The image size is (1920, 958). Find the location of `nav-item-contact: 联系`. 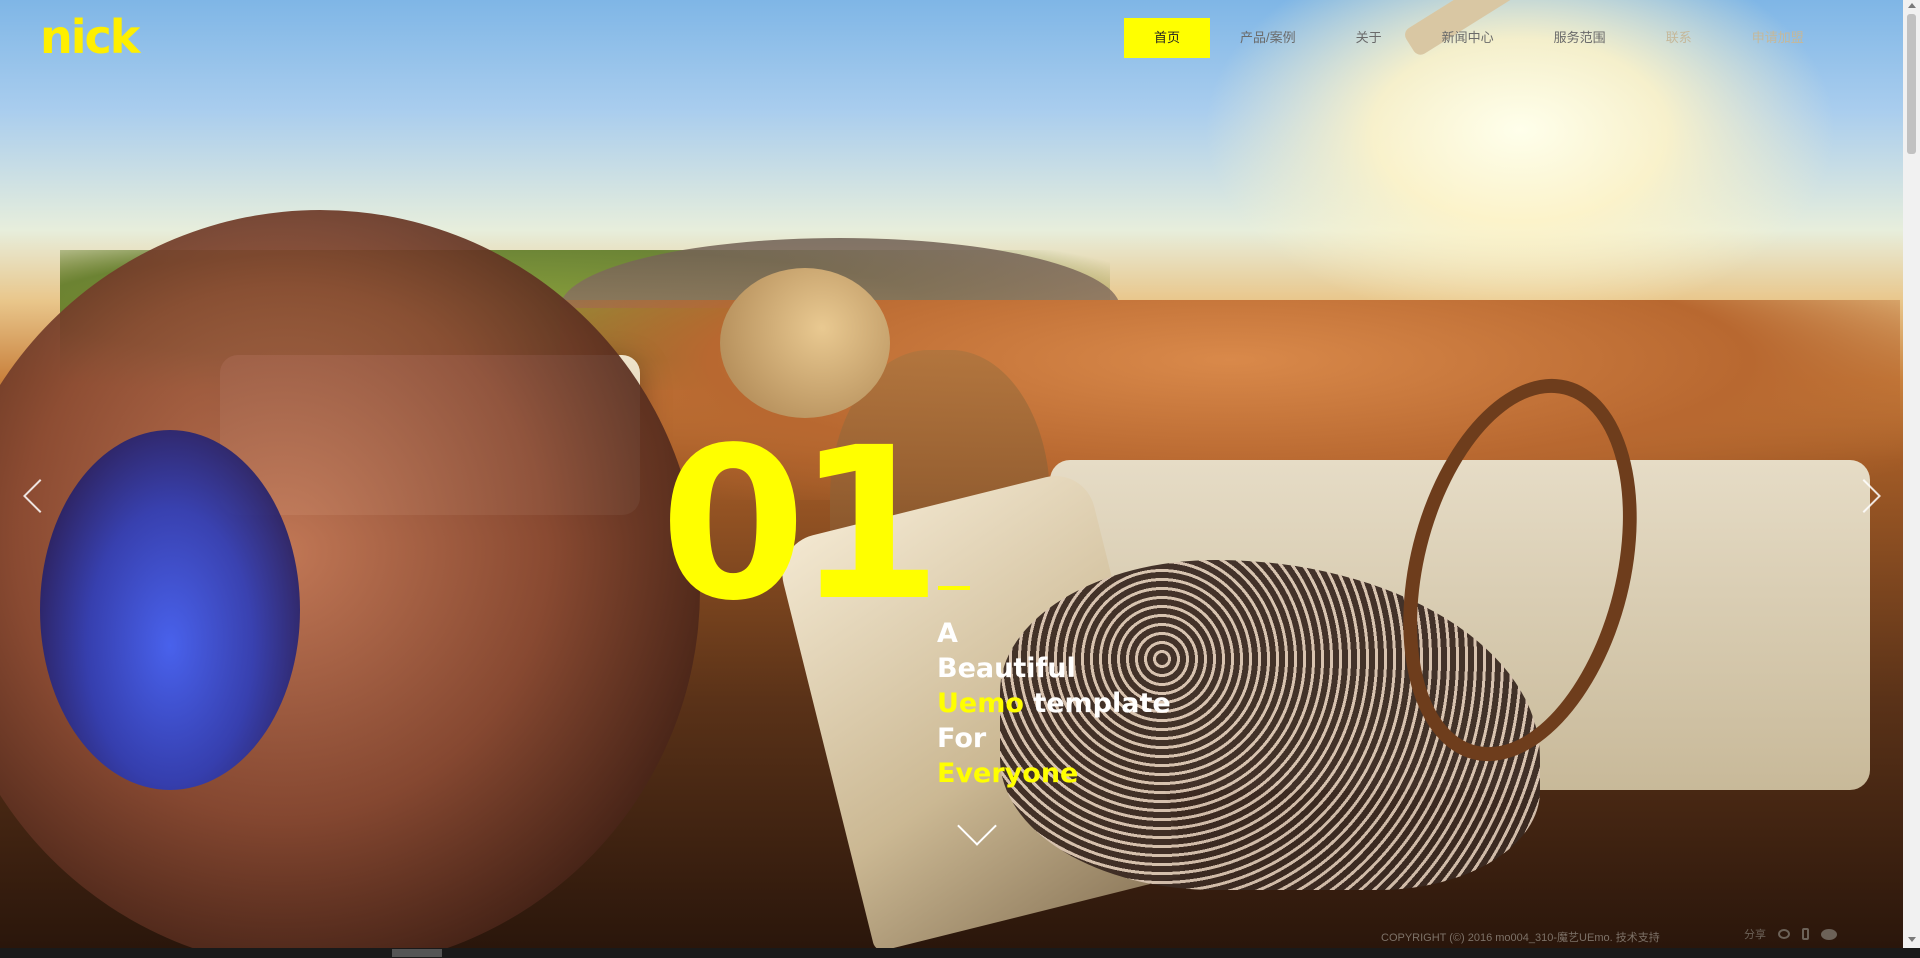

nav-item-contact: 联系 is located at coordinates (1679, 38).